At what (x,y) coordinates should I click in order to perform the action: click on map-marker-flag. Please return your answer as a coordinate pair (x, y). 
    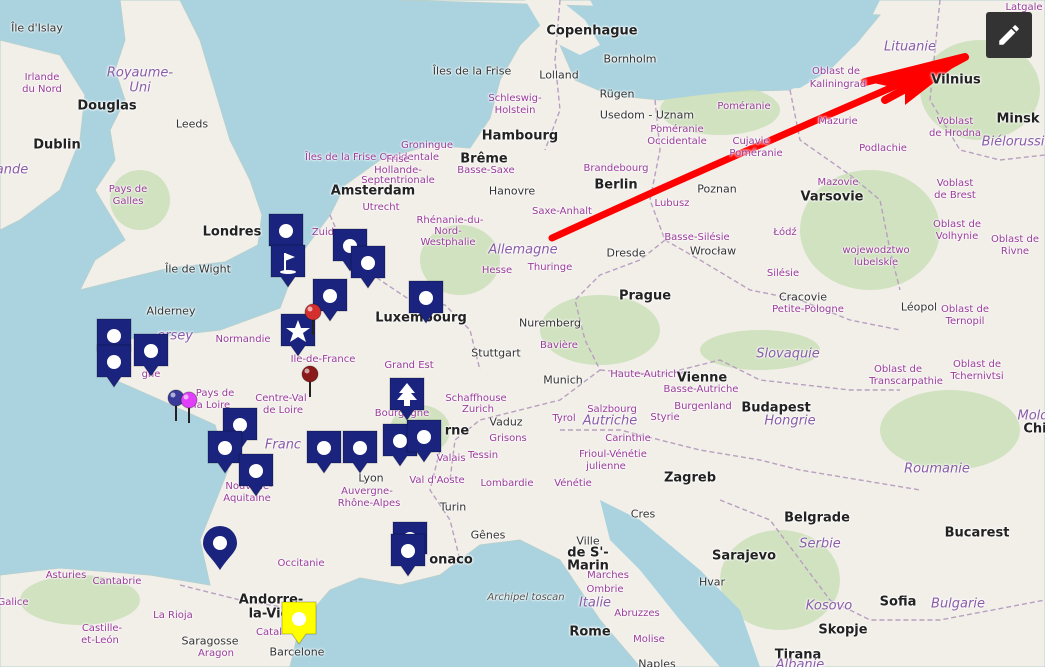
    Looking at the image, I should click on (288, 266).